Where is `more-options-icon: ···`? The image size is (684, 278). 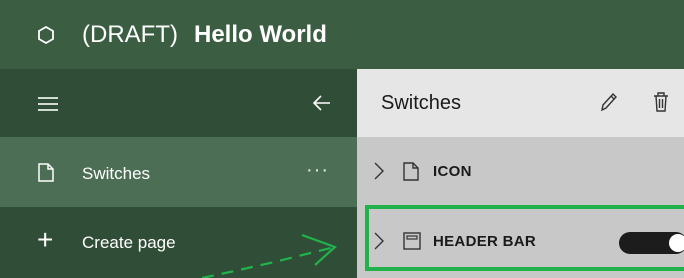
more-options-icon: ··· is located at coordinates (317, 170).